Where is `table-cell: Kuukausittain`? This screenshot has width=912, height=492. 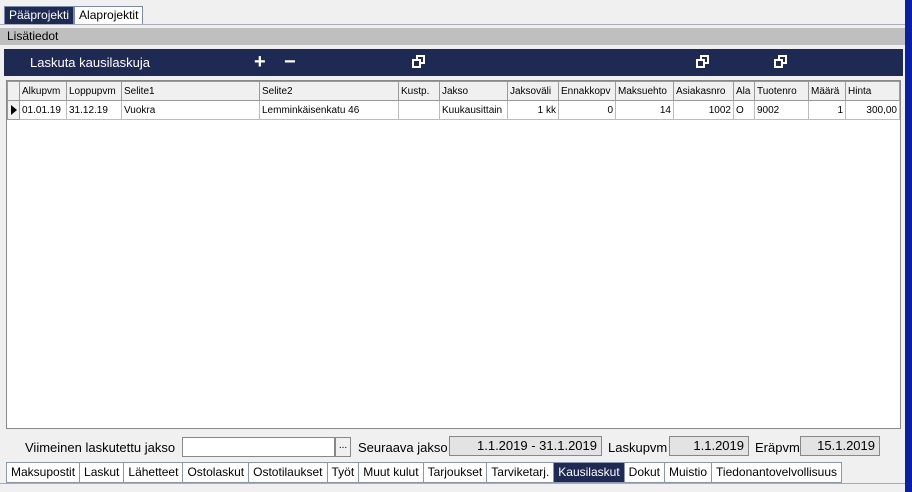 table-cell: Kuukausittain is located at coordinates (473, 110).